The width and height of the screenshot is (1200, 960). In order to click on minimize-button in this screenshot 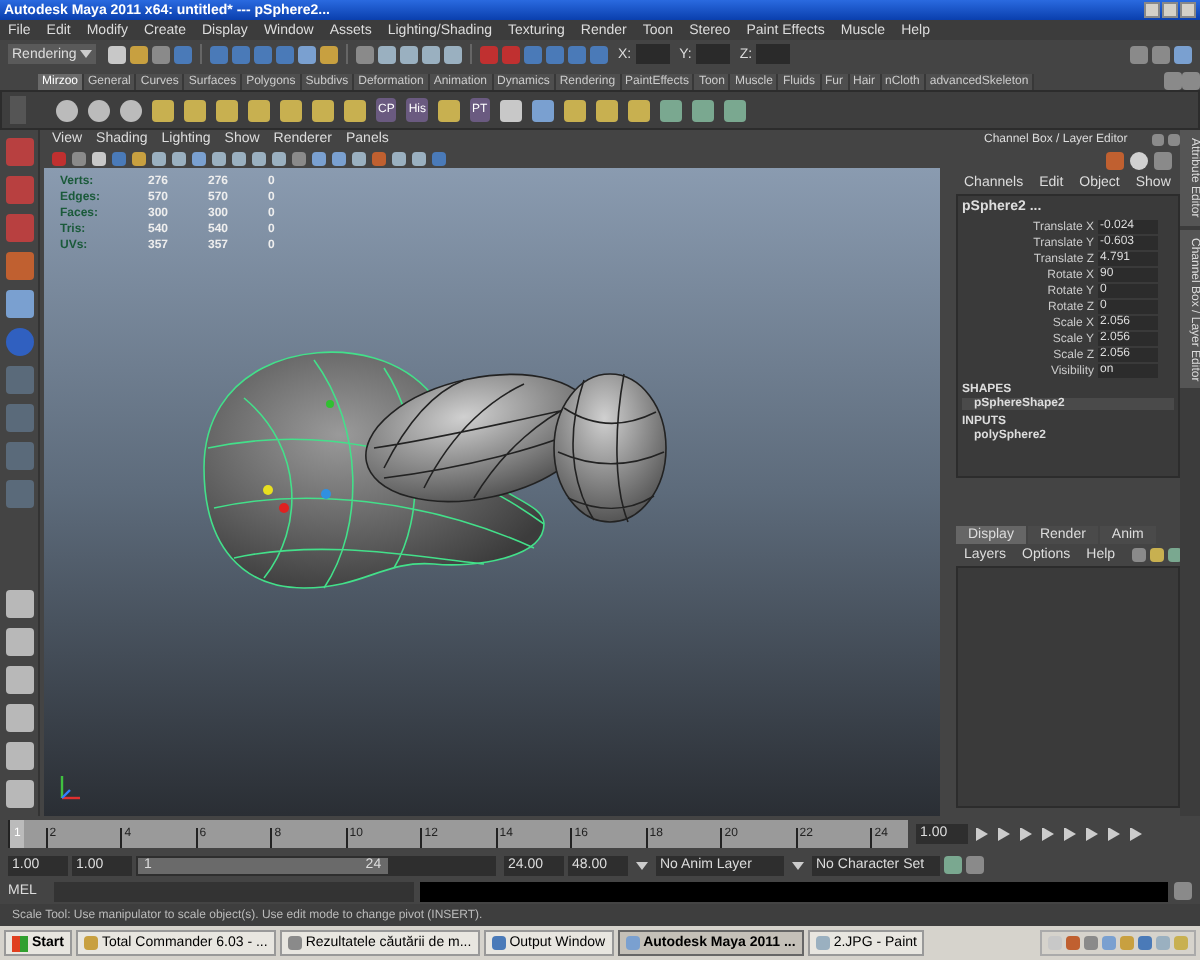, I will do `click(1152, 10)`.